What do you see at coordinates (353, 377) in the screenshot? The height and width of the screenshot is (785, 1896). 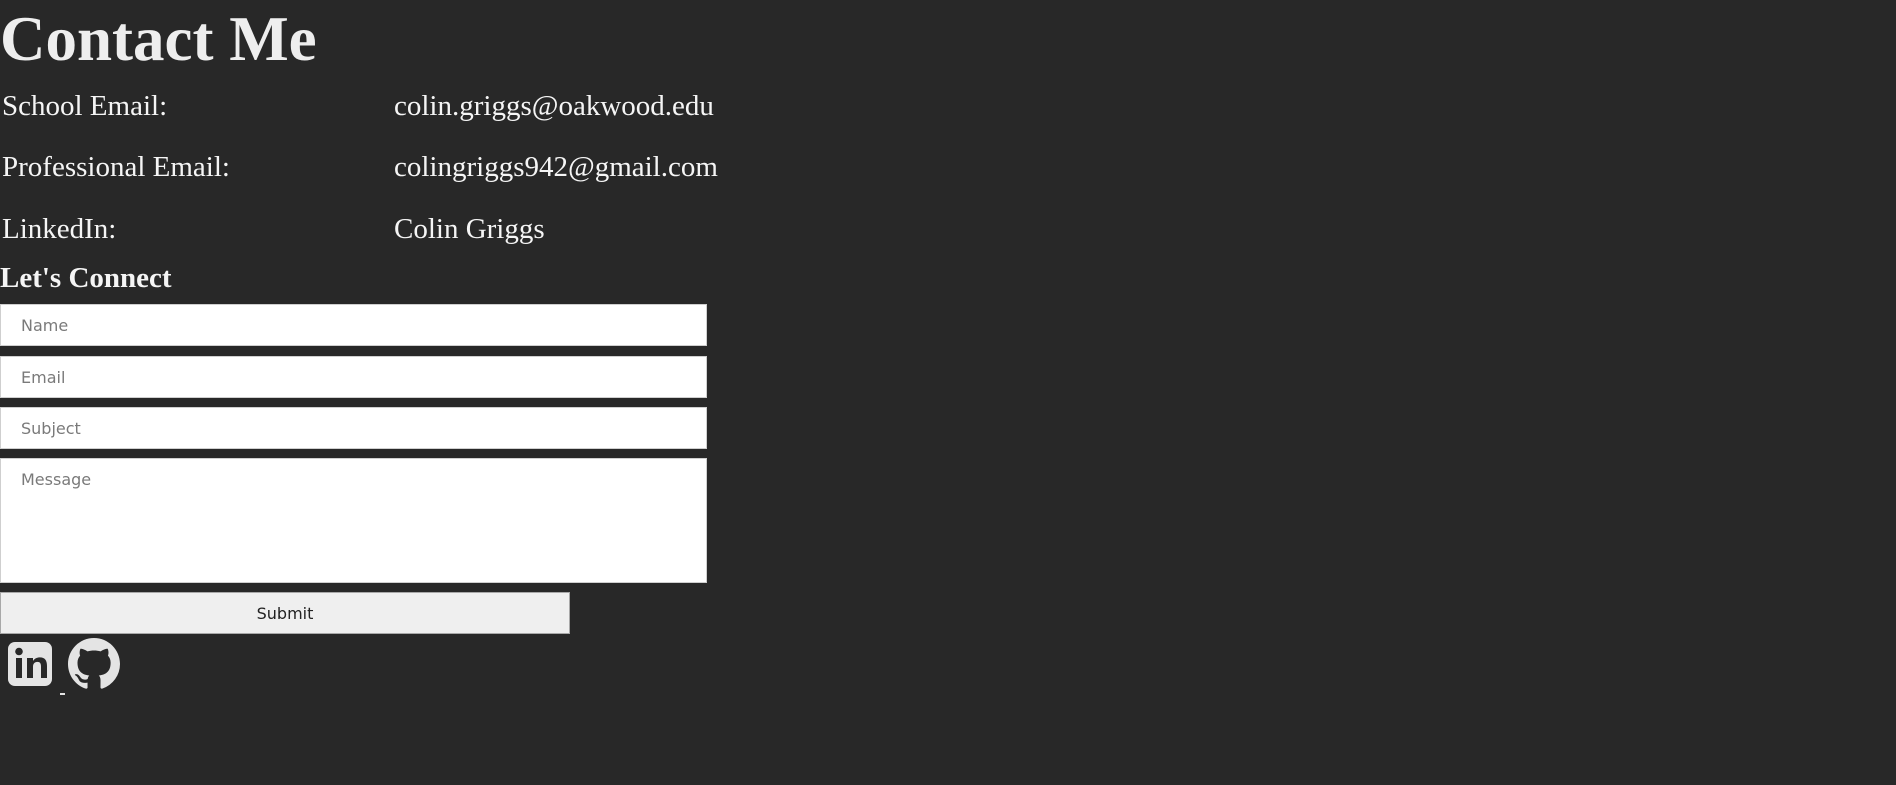 I see `email-input` at bounding box center [353, 377].